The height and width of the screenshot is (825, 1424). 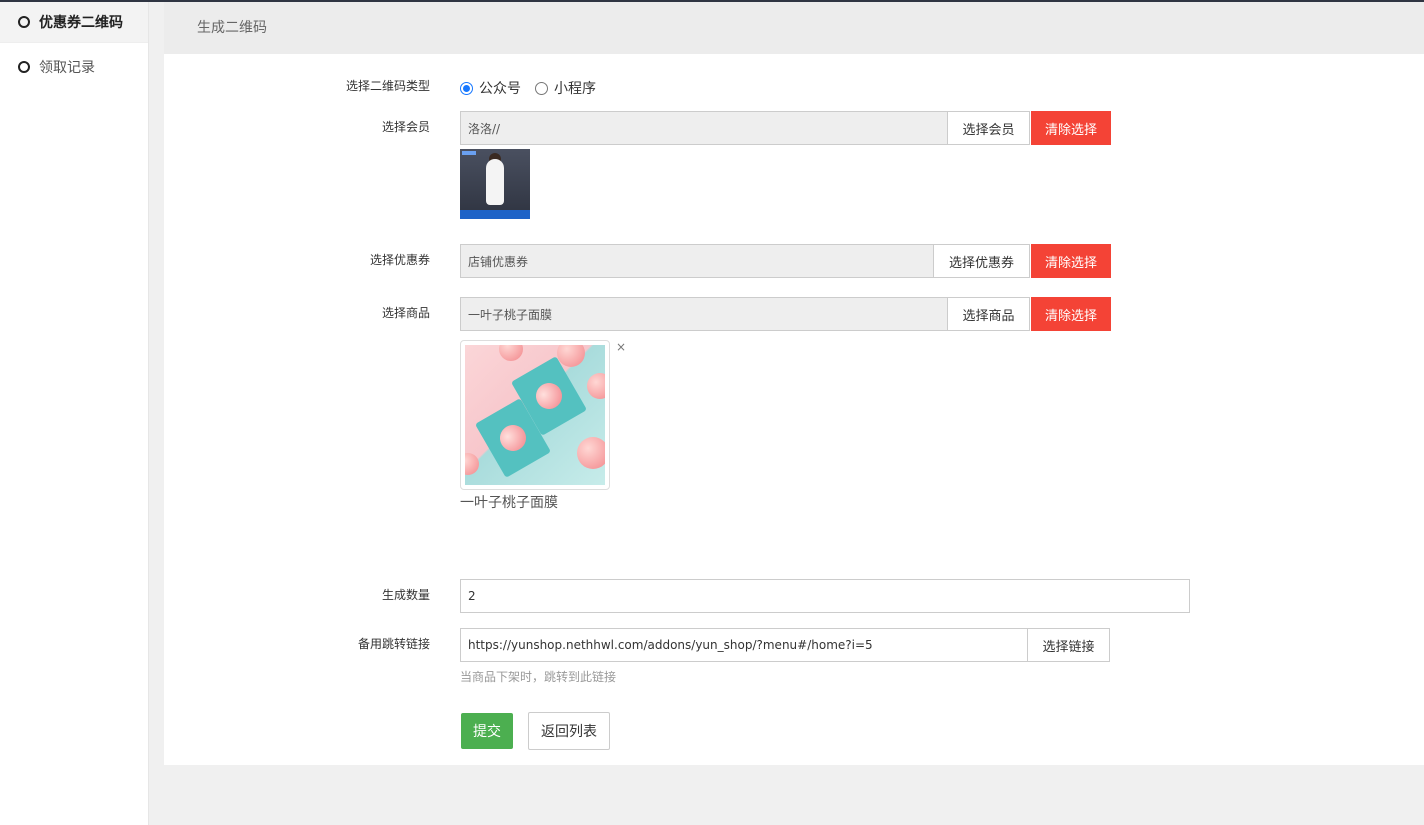 I want to click on sidebar-item-label: 领取记录, so click(x=67, y=68).